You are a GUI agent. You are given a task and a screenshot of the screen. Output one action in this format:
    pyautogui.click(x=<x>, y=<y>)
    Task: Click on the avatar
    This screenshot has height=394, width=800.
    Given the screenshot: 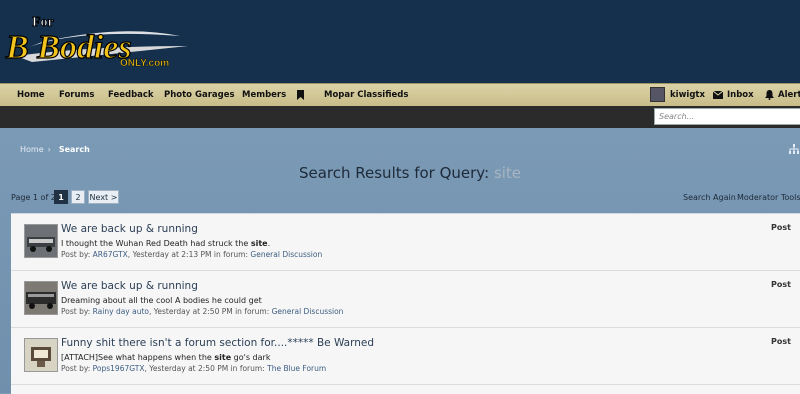 What is the action you would take?
    pyautogui.click(x=657, y=94)
    